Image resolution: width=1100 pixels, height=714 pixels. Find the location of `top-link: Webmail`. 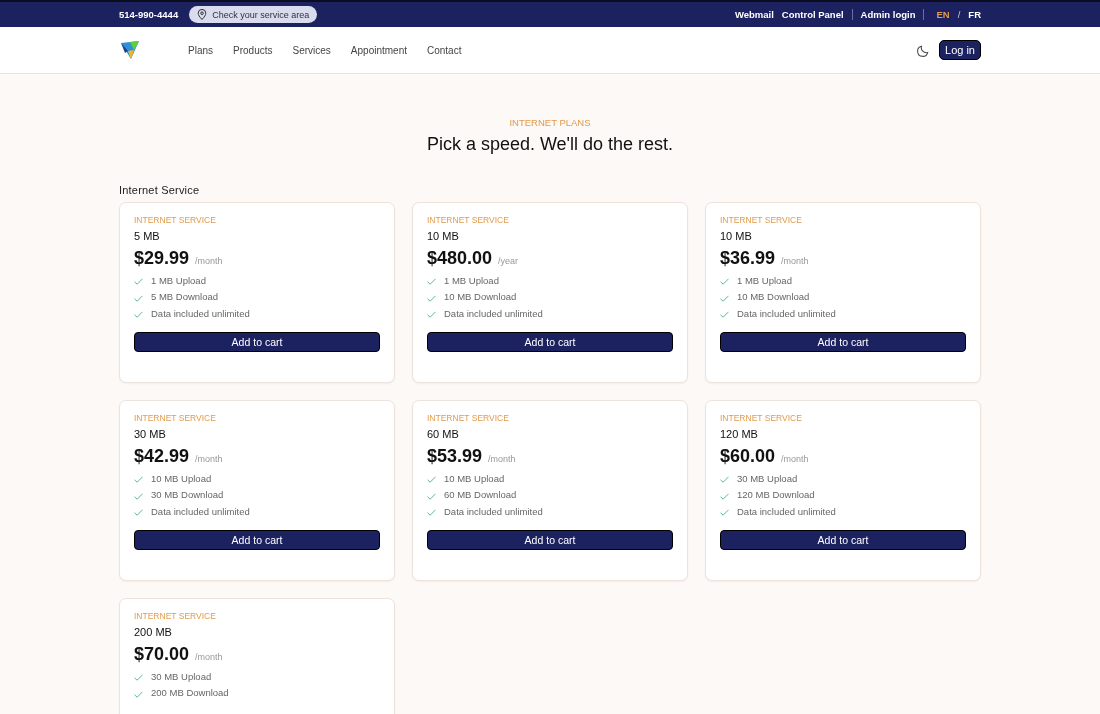

top-link: Webmail is located at coordinates (754, 14).